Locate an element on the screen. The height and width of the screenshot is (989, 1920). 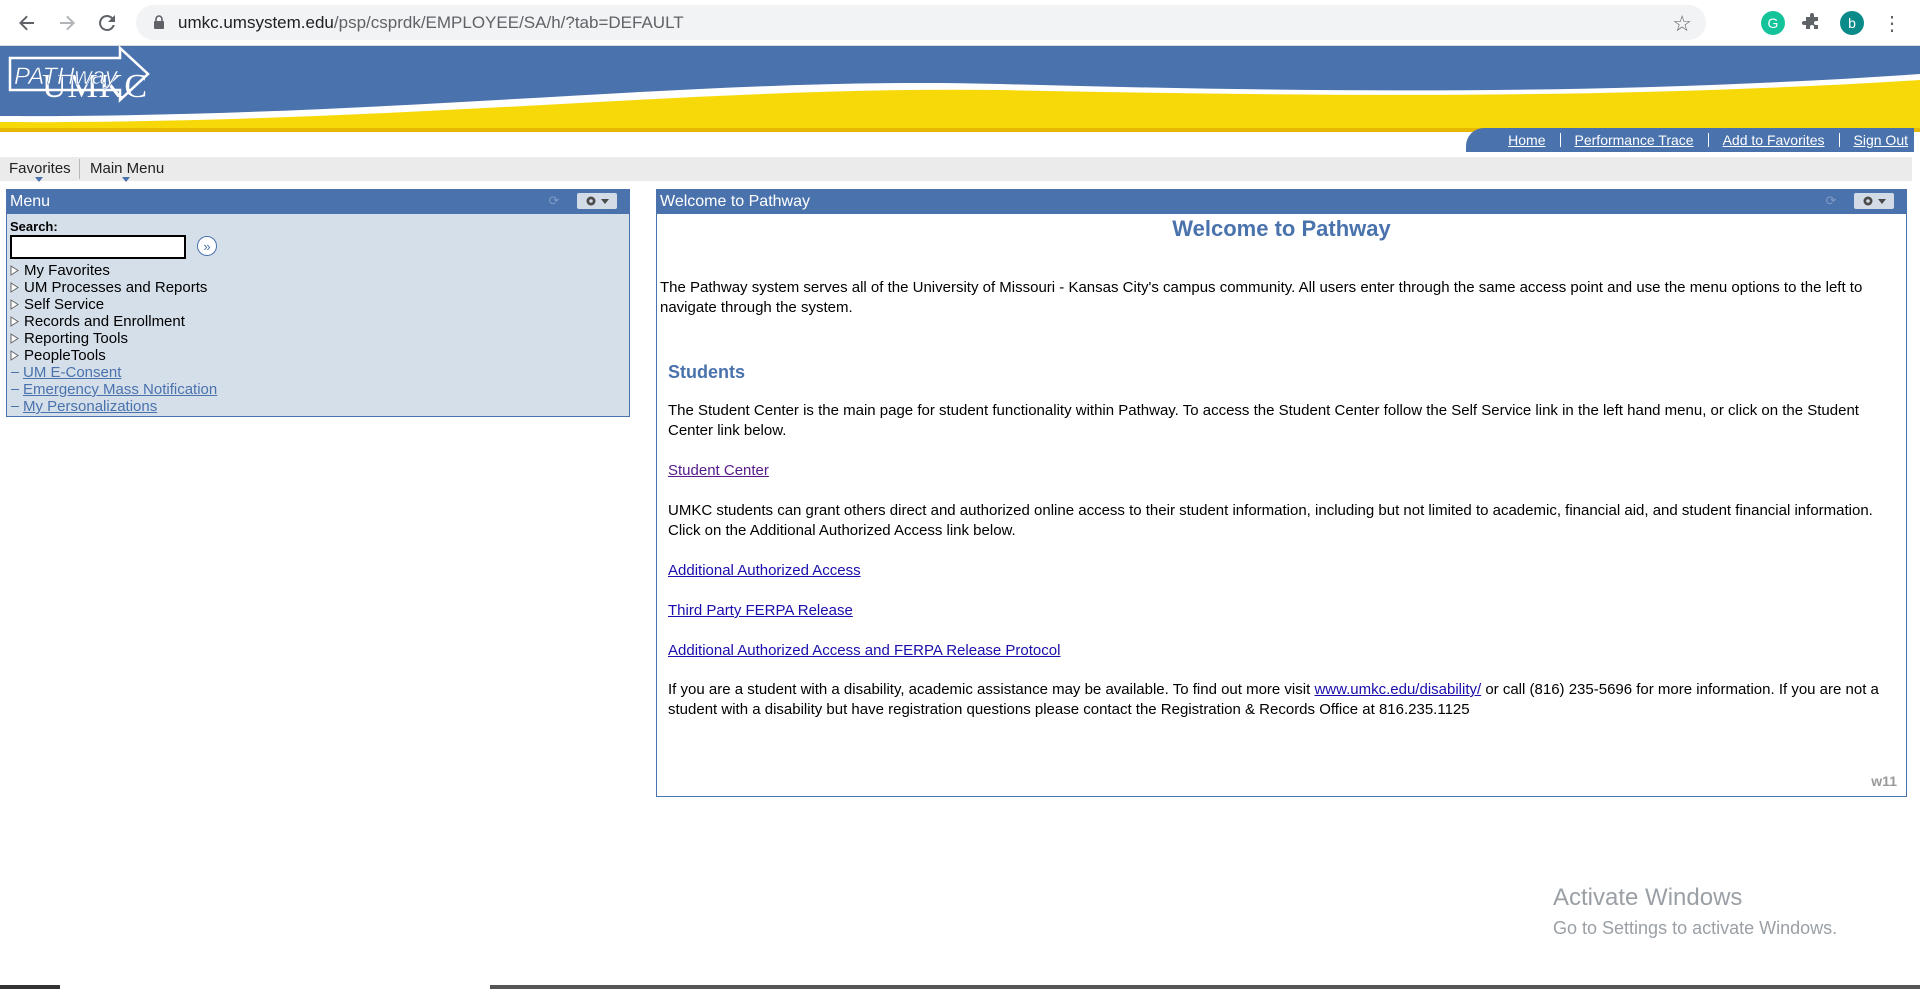
menu-search-input is located at coordinates (98, 247).